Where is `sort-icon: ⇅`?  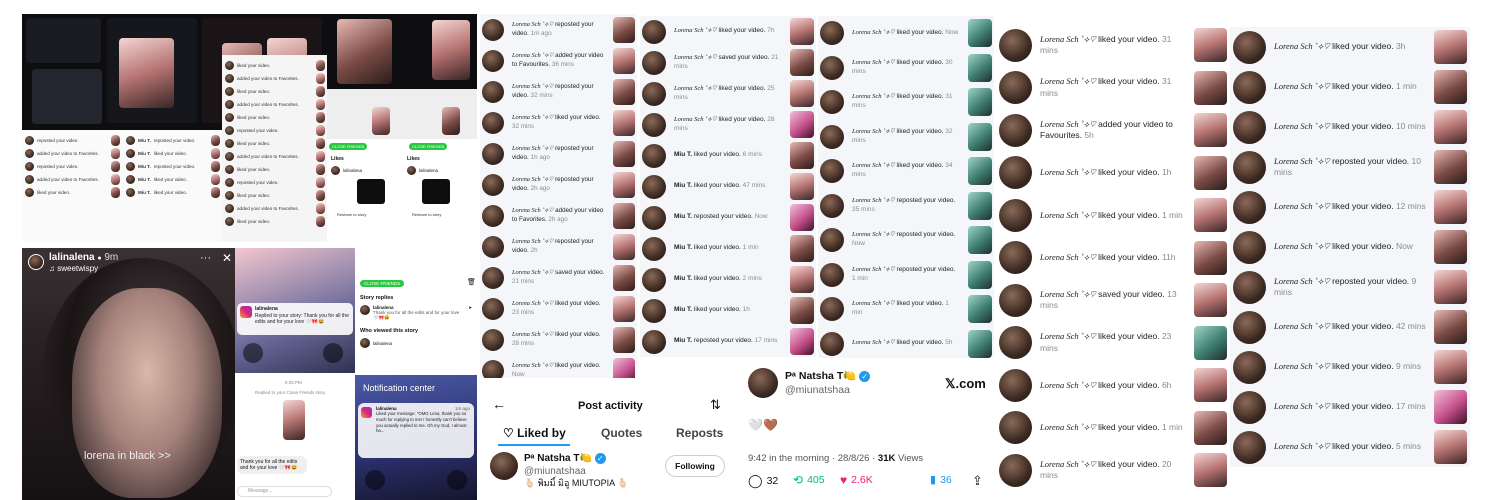 sort-icon: ⇅ is located at coordinates (715, 405).